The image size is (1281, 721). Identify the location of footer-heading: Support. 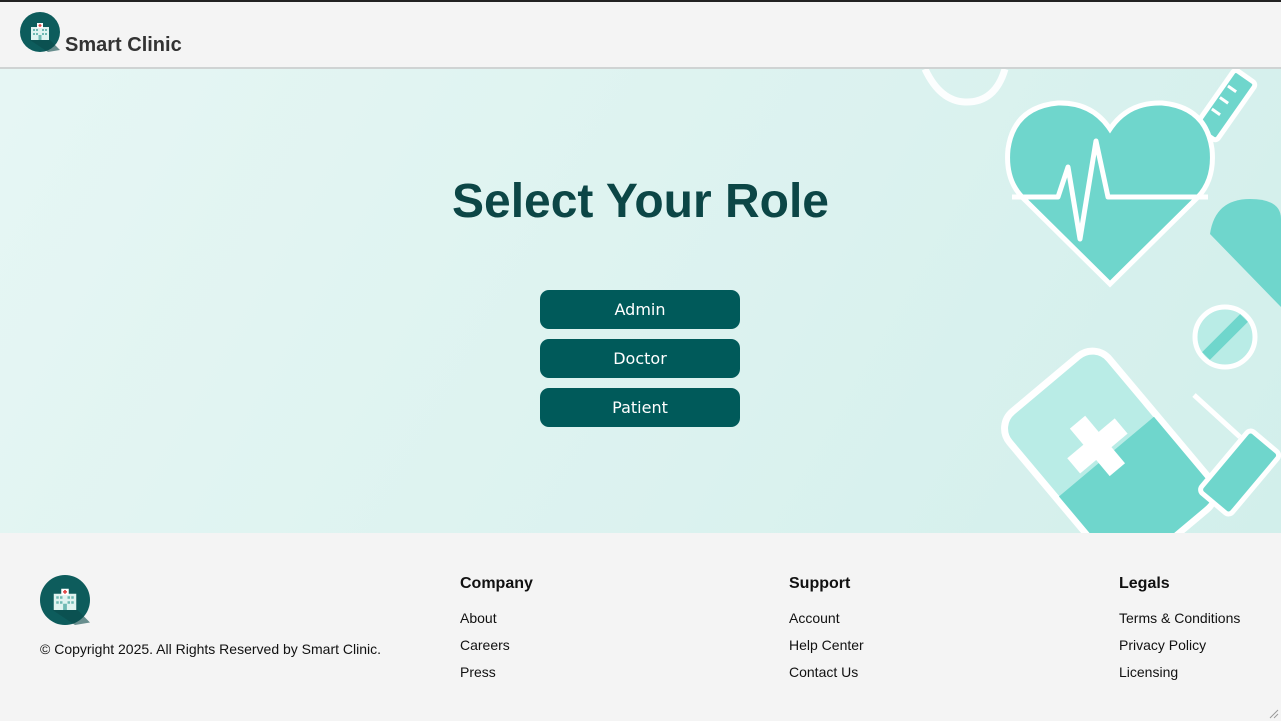
(820, 583).